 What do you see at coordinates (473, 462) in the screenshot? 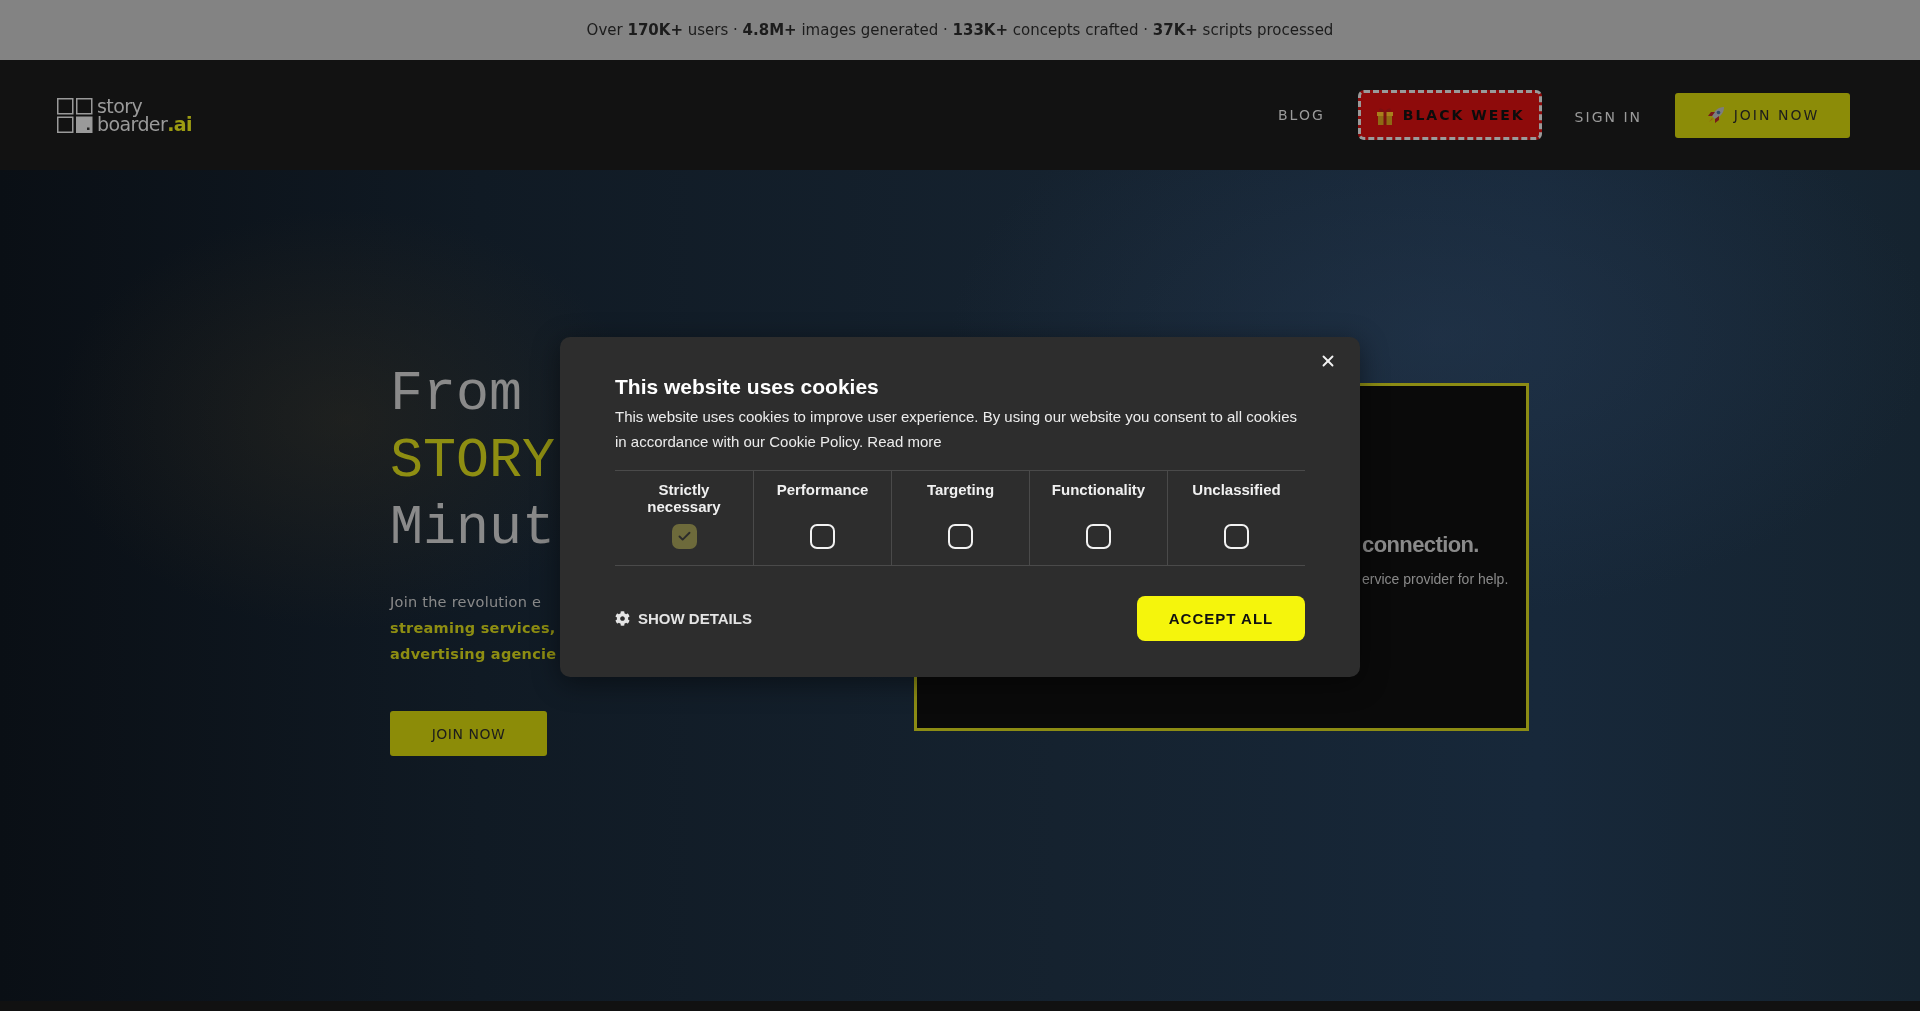
I see `hero-title-line: STORY` at bounding box center [473, 462].